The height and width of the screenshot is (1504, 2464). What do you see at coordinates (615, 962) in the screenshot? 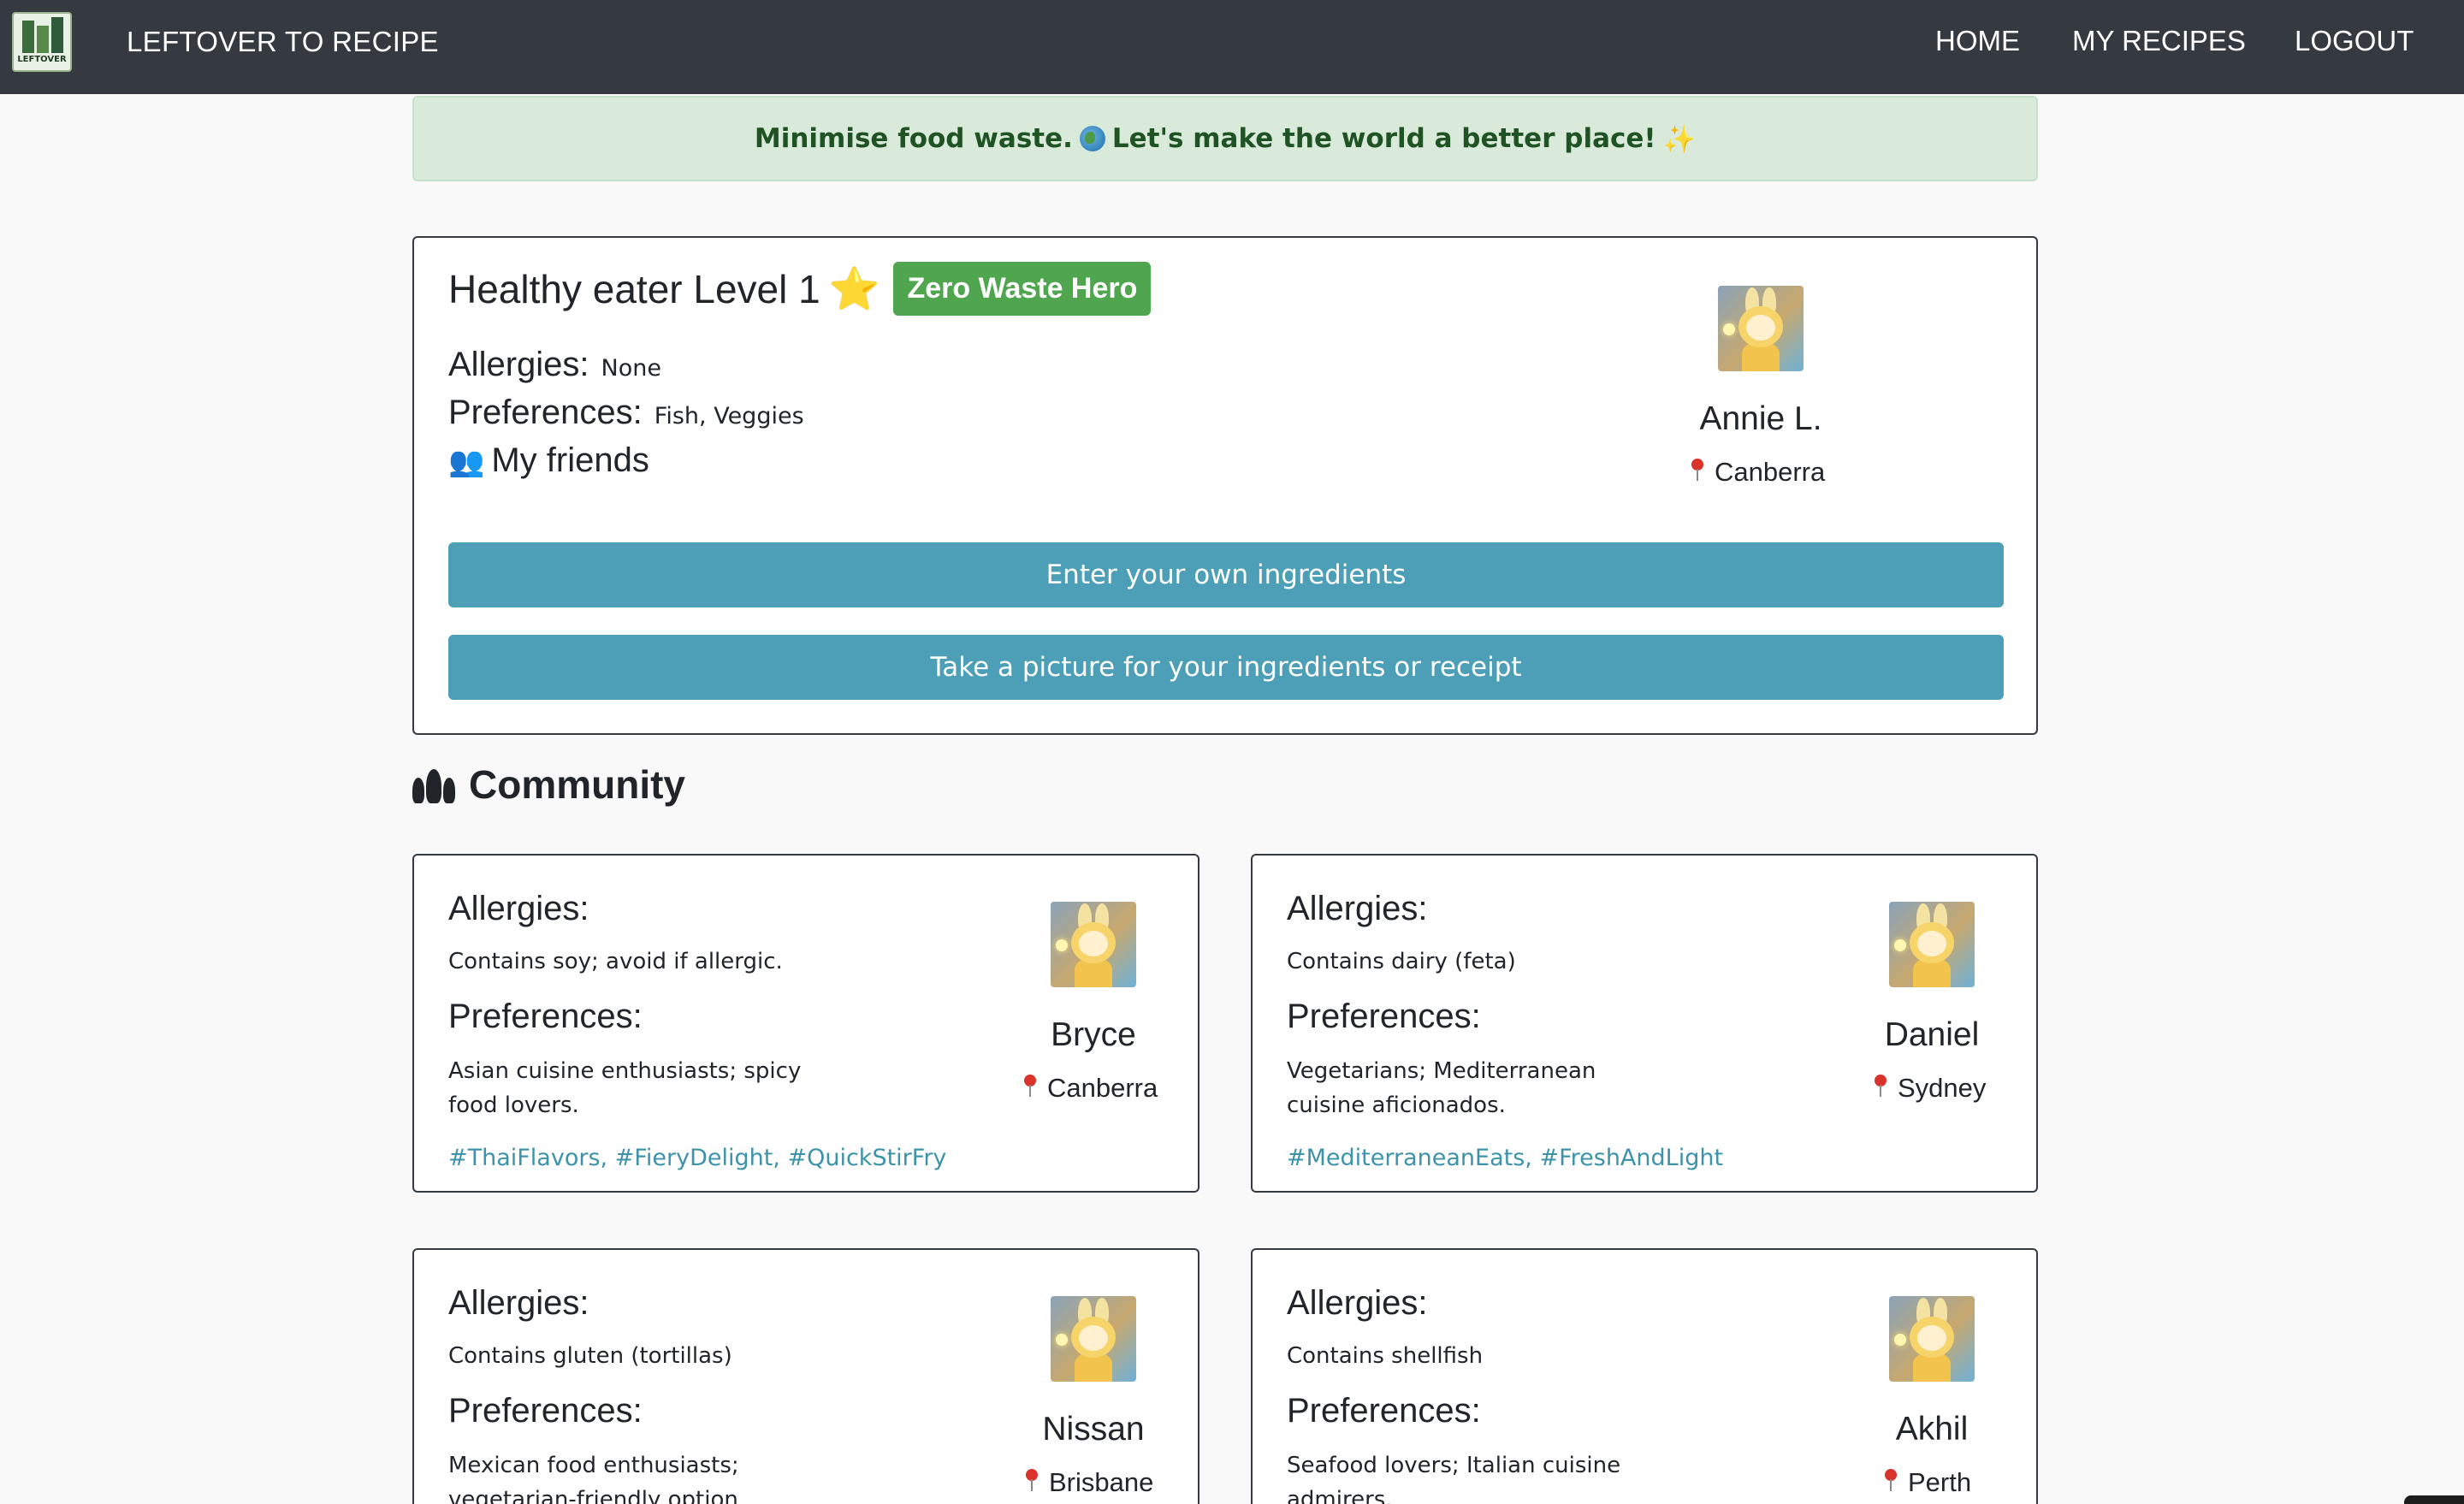
I see `allergies-value: Contains soy; avoid if allergic.` at bounding box center [615, 962].